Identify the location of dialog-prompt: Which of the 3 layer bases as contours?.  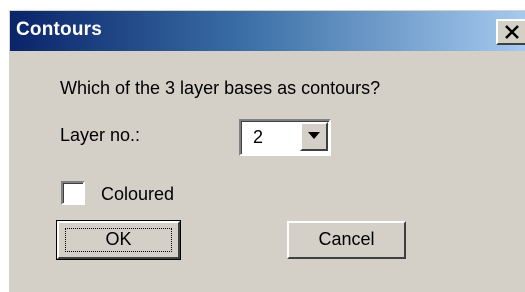
(220, 88).